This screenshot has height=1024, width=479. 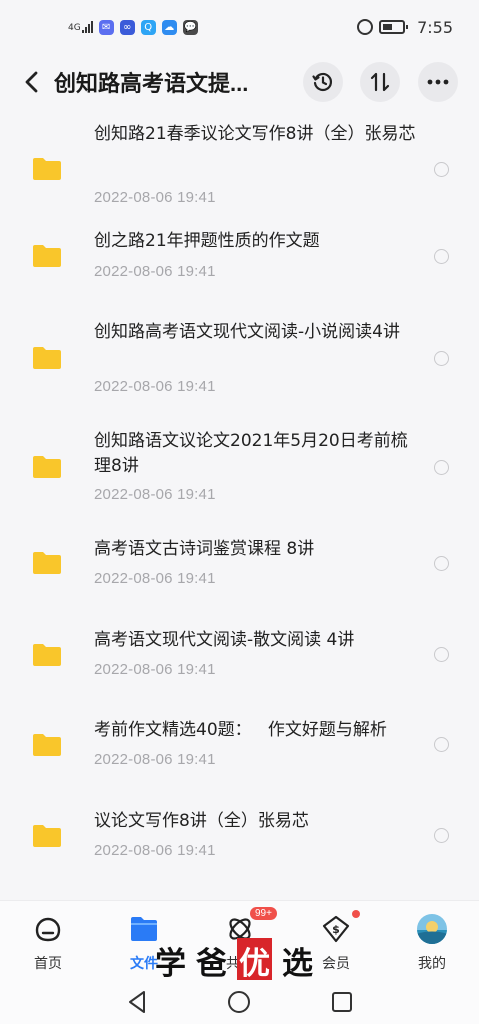 I want to click on signal-icon: 4G, so click(x=80, y=27).